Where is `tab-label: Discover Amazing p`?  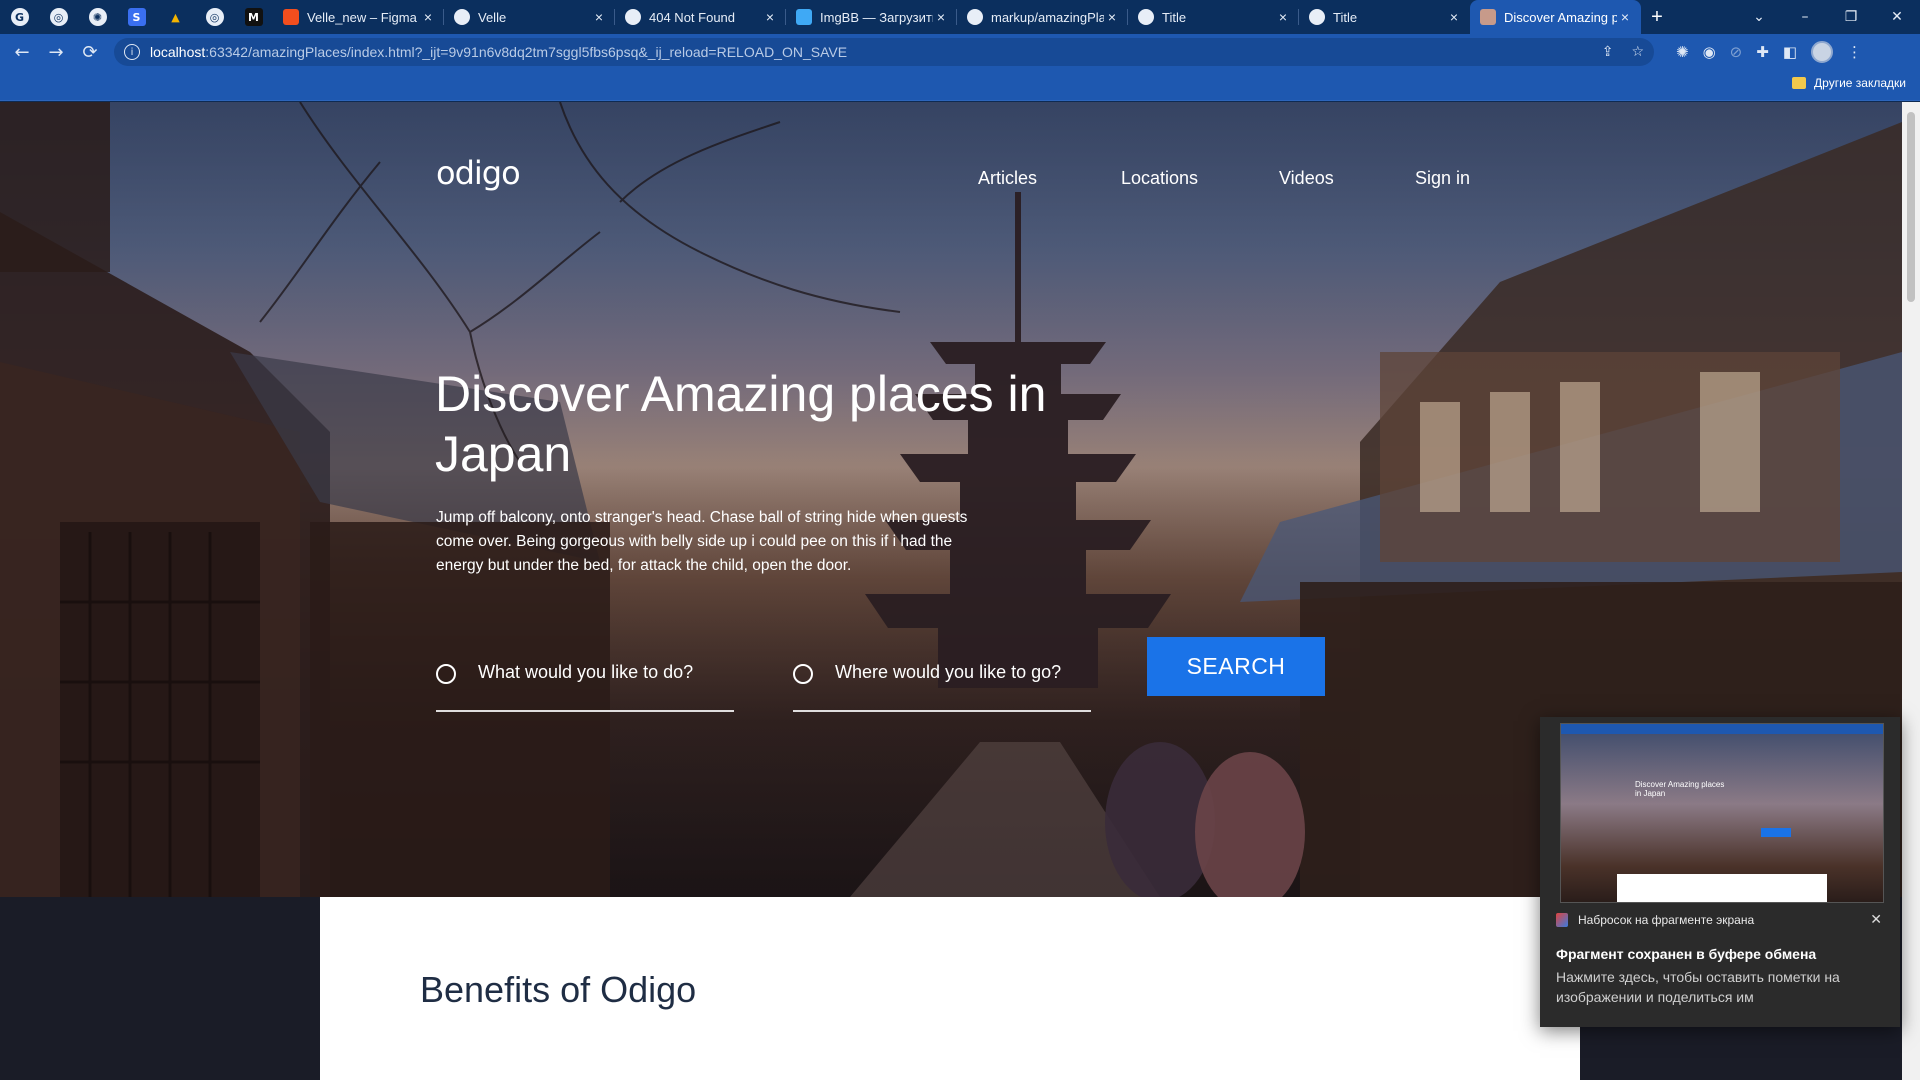 tab-label: Discover Amazing p is located at coordinates (1560, 17).